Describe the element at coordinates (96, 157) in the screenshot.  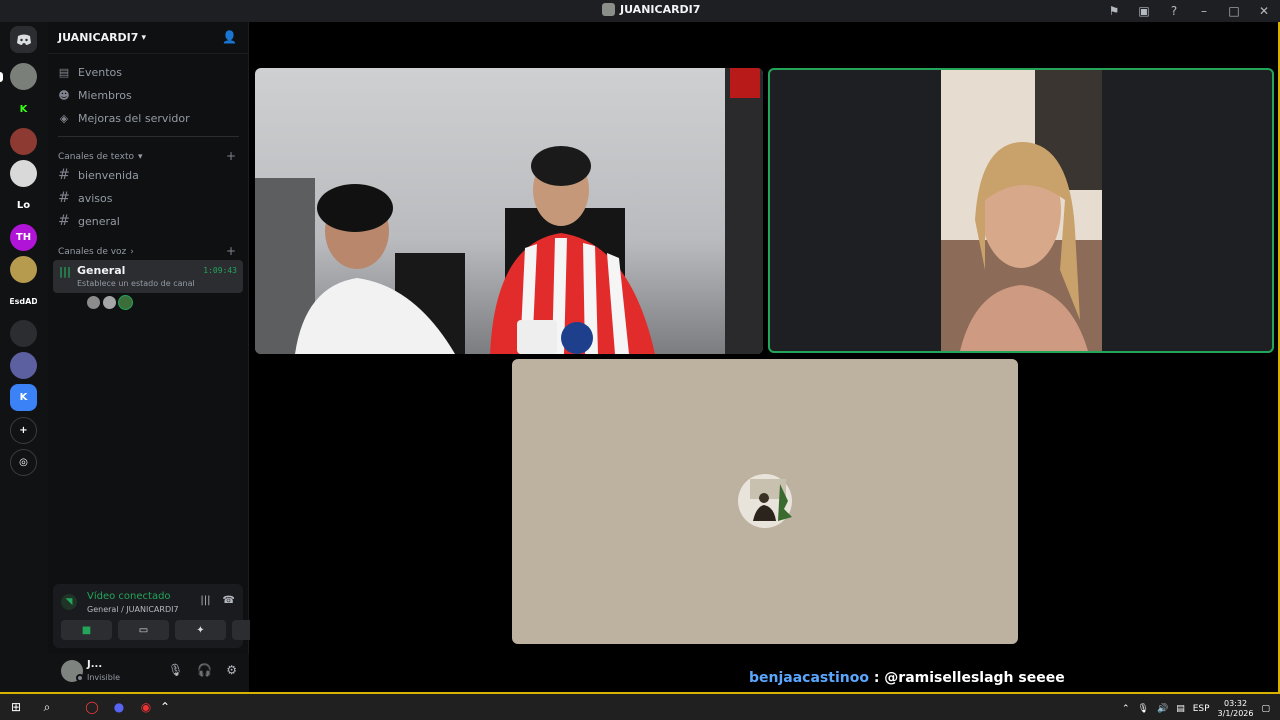
I see `category-label: Canales de texto` at that location.